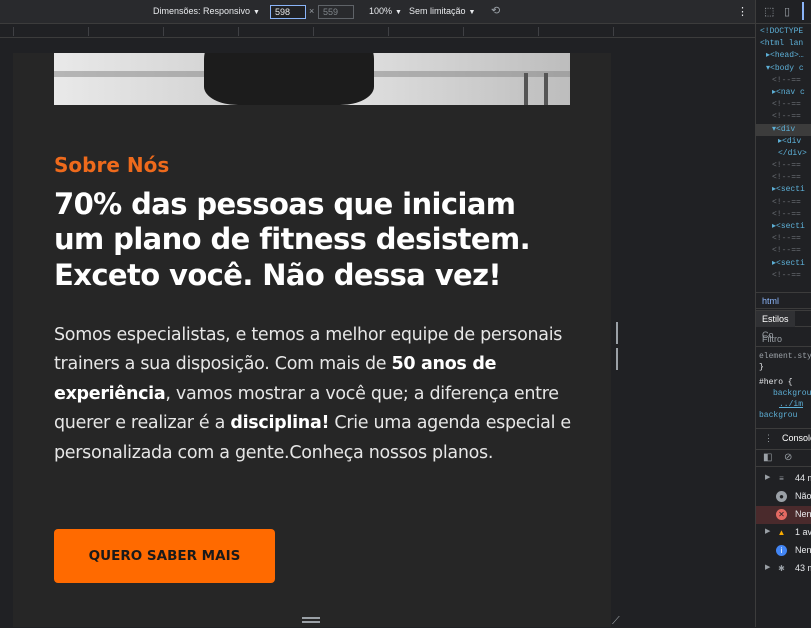 This screenshot has height=628, width=811. I want to click on throttle-label: Sem limitação, so click(437, 11).